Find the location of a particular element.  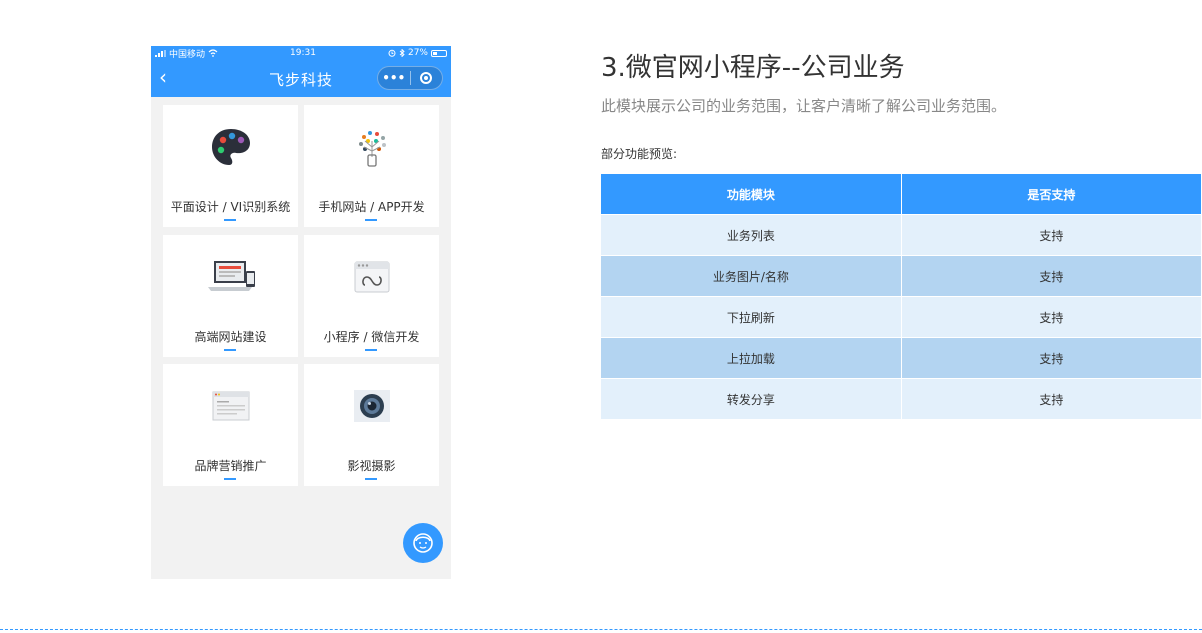

table-row: 业务图片/名称 支持 is located at coordinates (901, 276).